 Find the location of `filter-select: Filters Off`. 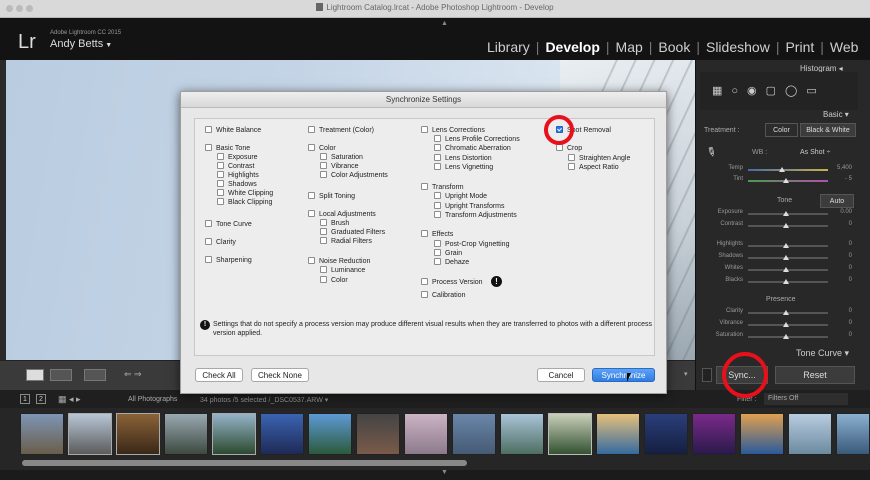

filter-select: Filters Off is located at coordinates (806, 399).